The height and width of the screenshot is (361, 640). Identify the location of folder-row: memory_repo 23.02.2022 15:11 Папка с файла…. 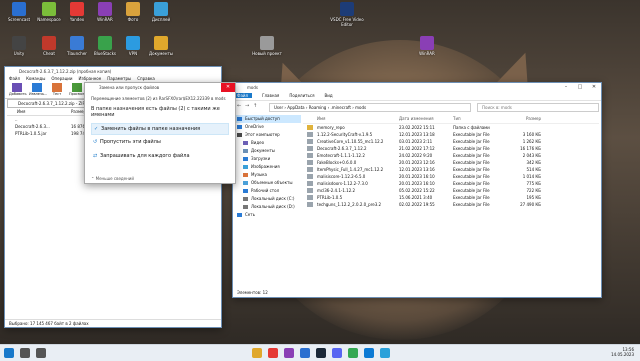
(451, 127).